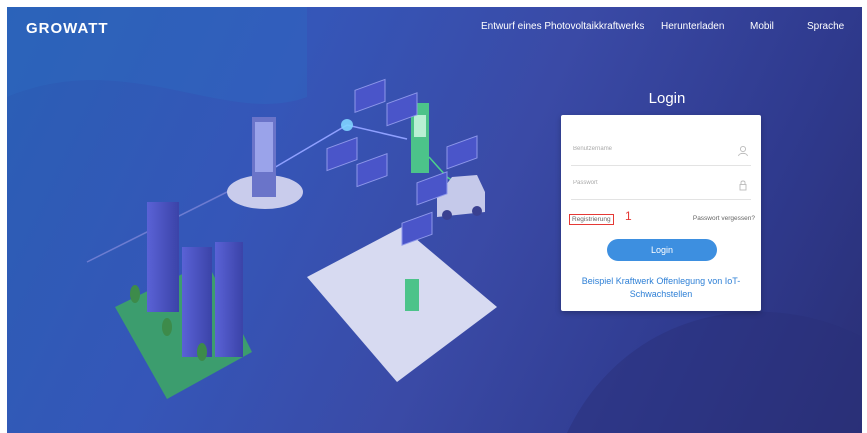 Image resolution: width=867 pixels, height=433 pixels. I want to click on user-icon, so click(743, 151).